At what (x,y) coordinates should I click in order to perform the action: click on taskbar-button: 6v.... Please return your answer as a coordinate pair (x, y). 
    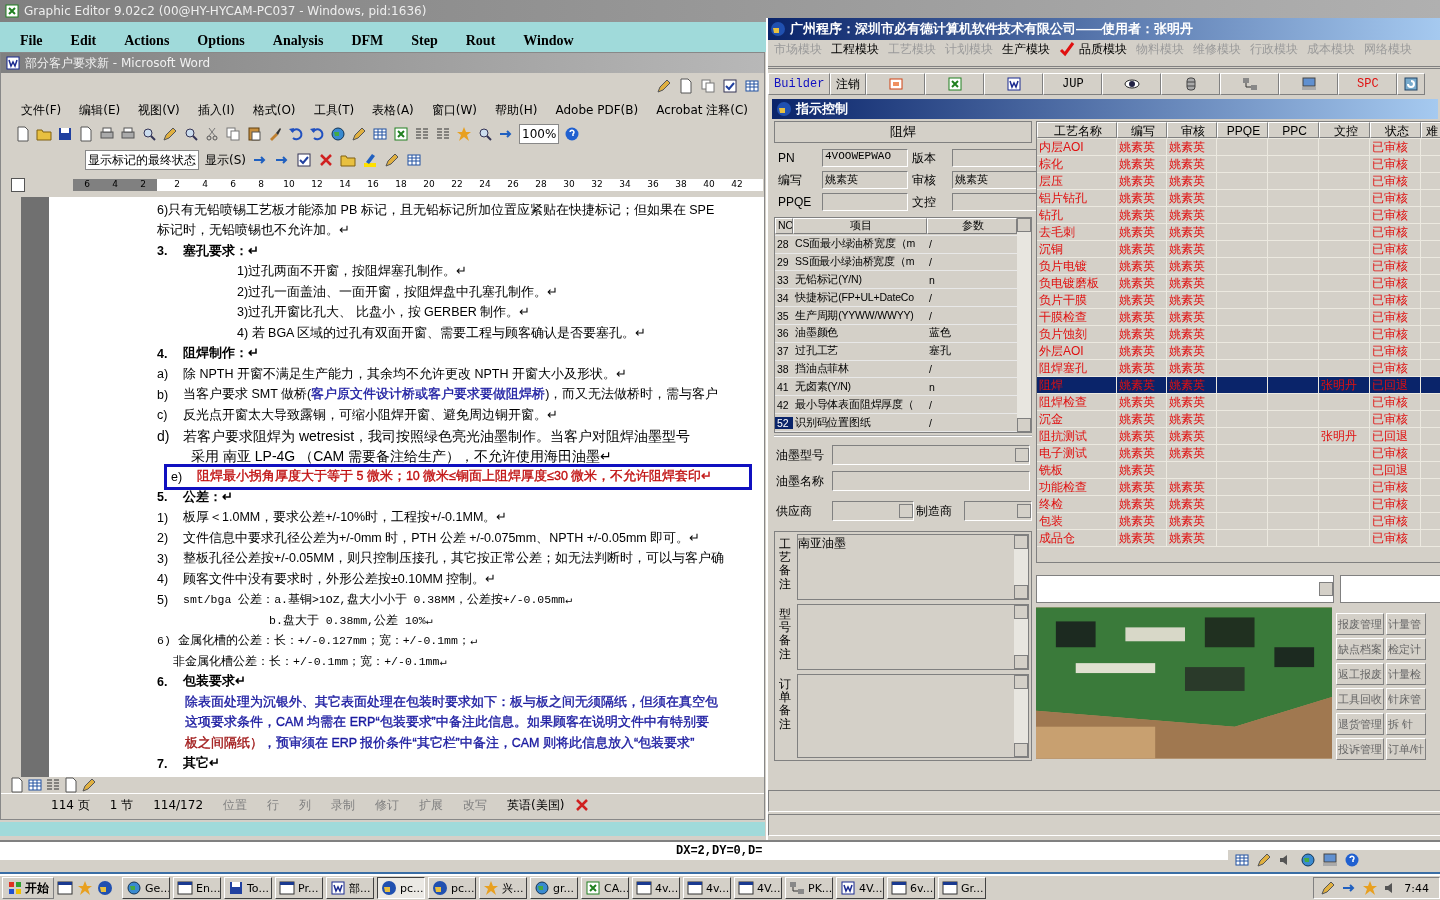
    Looking at the image, I should click on (911, 888).